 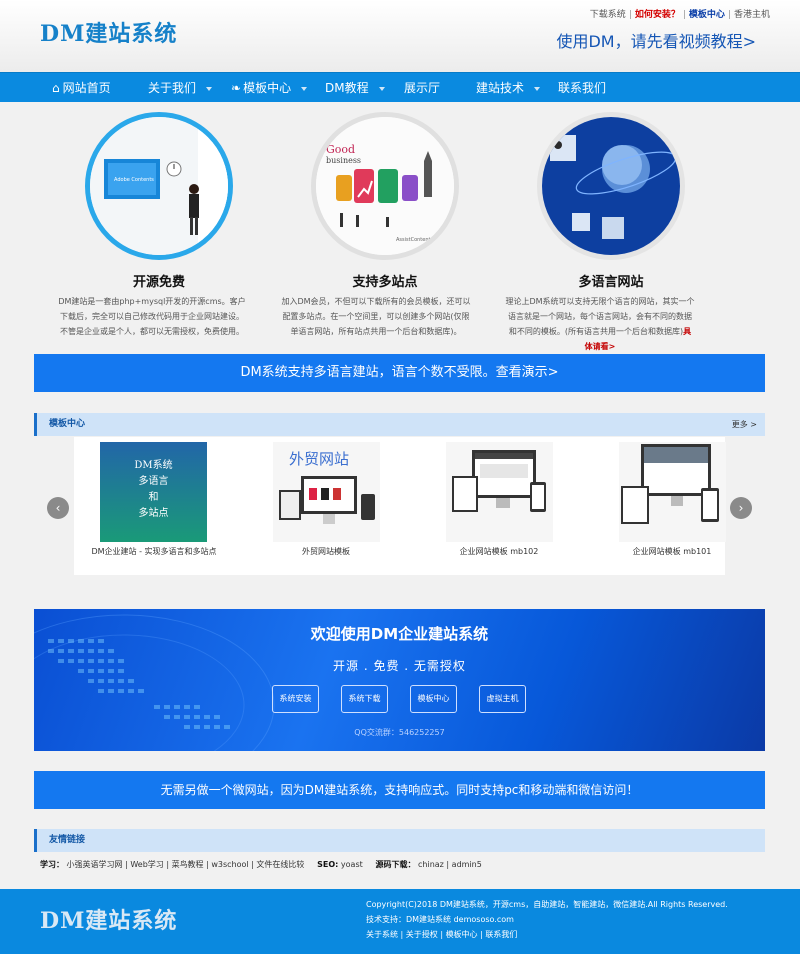 What do you see at coordinates (501, 934) in the screenshot?
I see `footer-link-contact: 联系我们` at bounding box center [501, 934].